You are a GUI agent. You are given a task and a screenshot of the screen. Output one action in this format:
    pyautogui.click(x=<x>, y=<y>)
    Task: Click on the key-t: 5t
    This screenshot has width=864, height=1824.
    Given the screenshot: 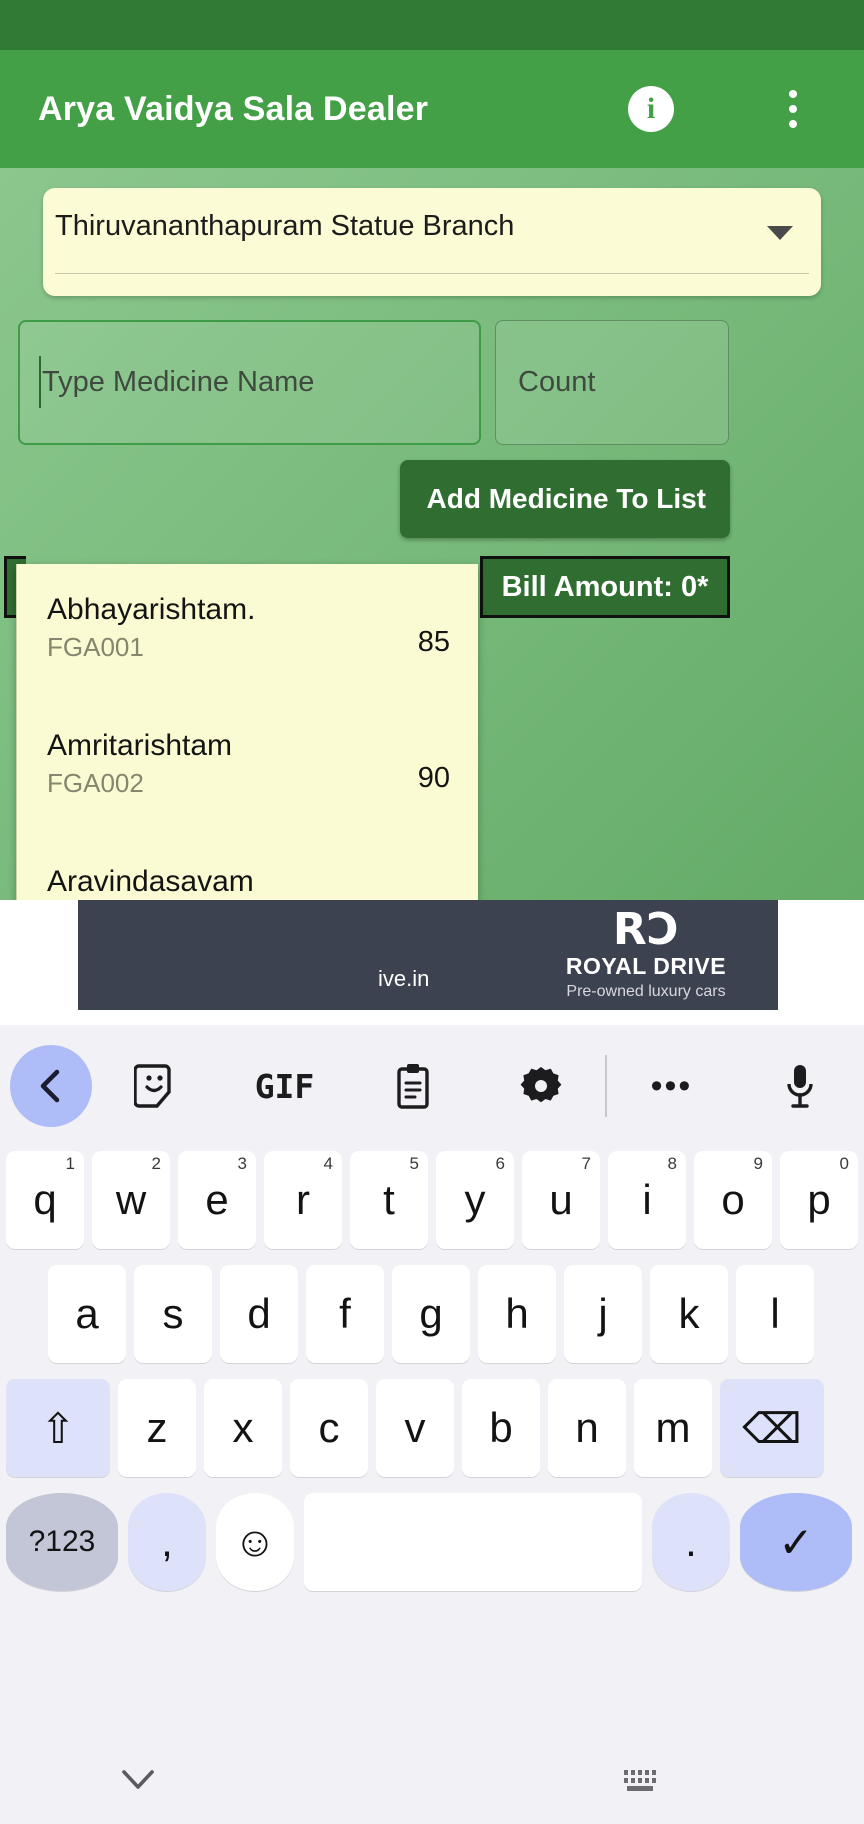 What is the action you would take?
    pyautogui.click(x=389, y=1200)
    